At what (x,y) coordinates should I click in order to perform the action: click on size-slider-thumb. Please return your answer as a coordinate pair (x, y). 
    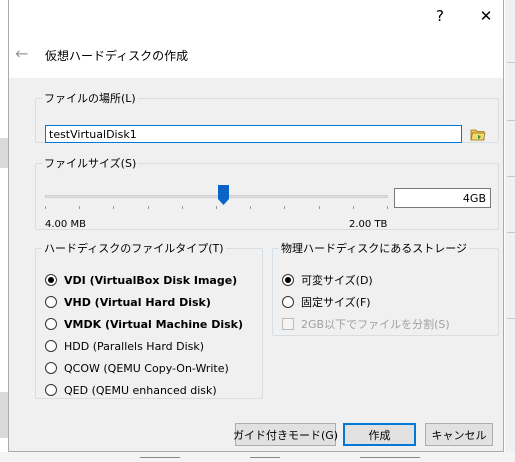
    Looking at the image, I should click on (223, 195).